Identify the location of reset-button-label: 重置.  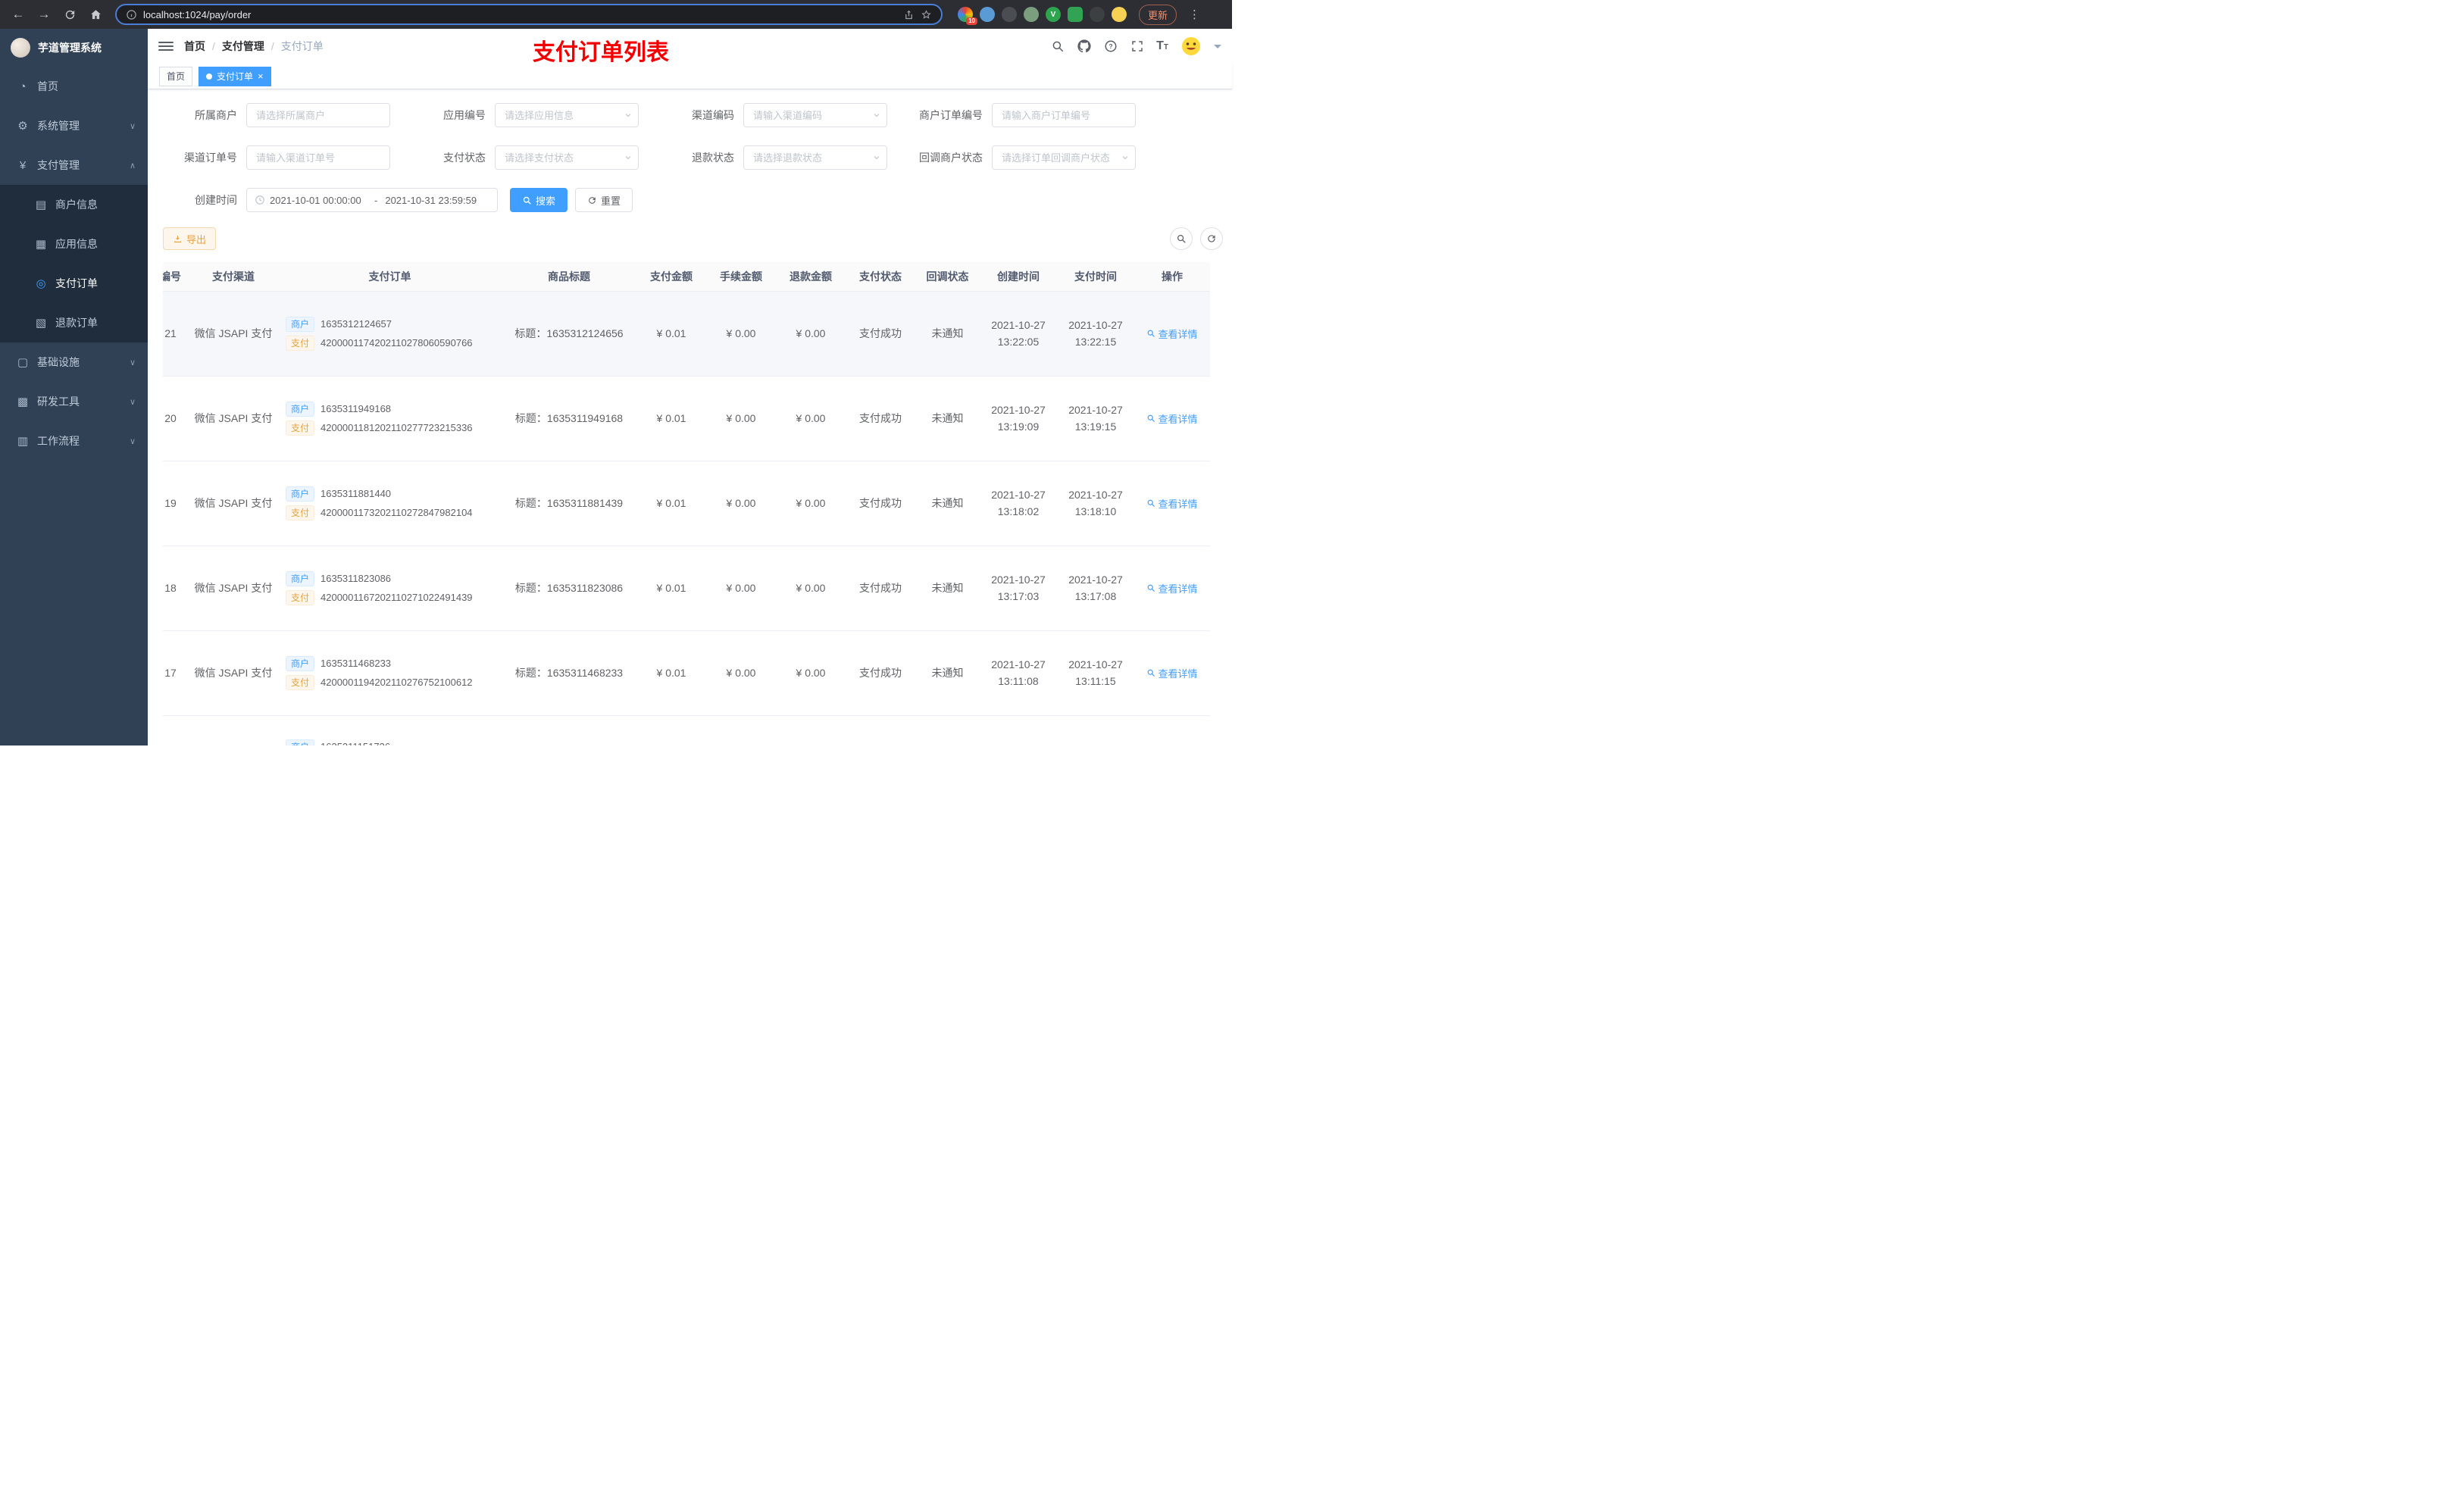
(611, 201).